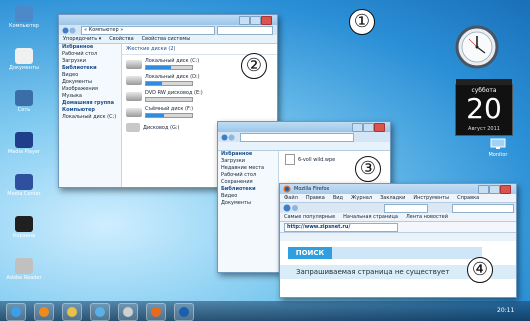 Image resolution: width=530 pixels, height=321 pixels. Describe the element at coordinates (199, 112) in the screenshot. I see `drive-item: Съёмный диск (F:)` at that location.